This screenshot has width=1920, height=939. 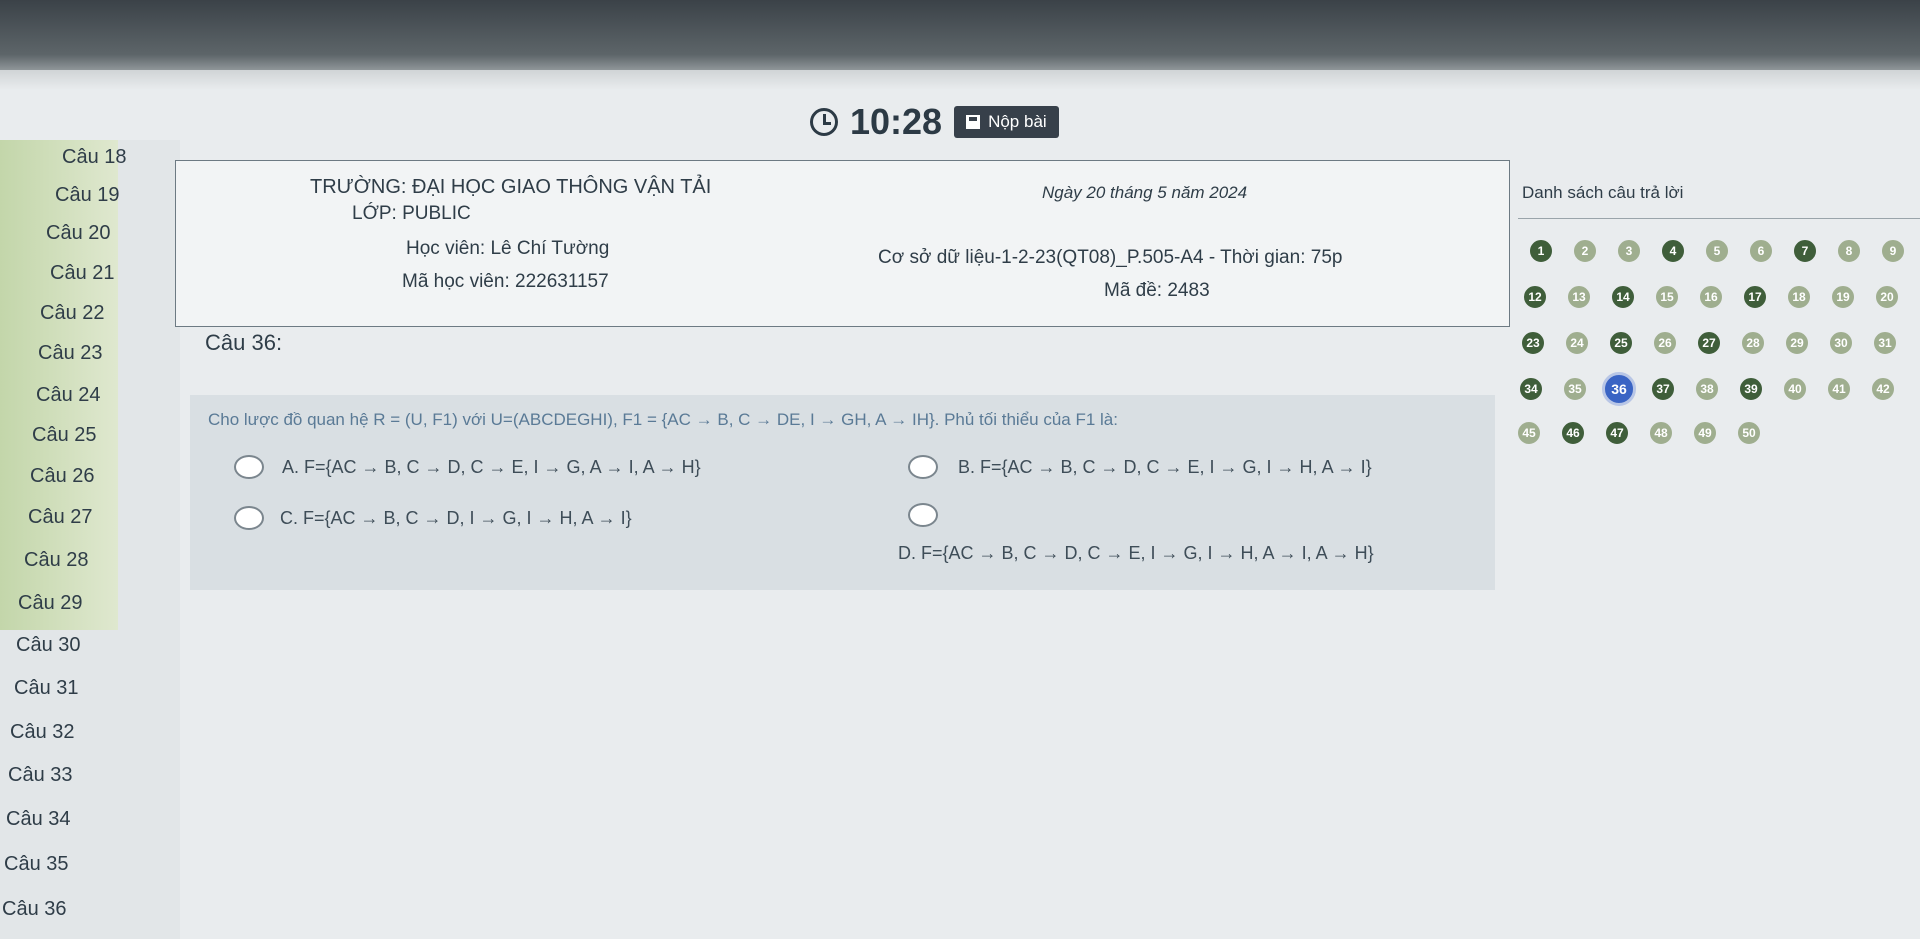 I want to click on countdown-timer: 10:28, so click(x=896, y=121).